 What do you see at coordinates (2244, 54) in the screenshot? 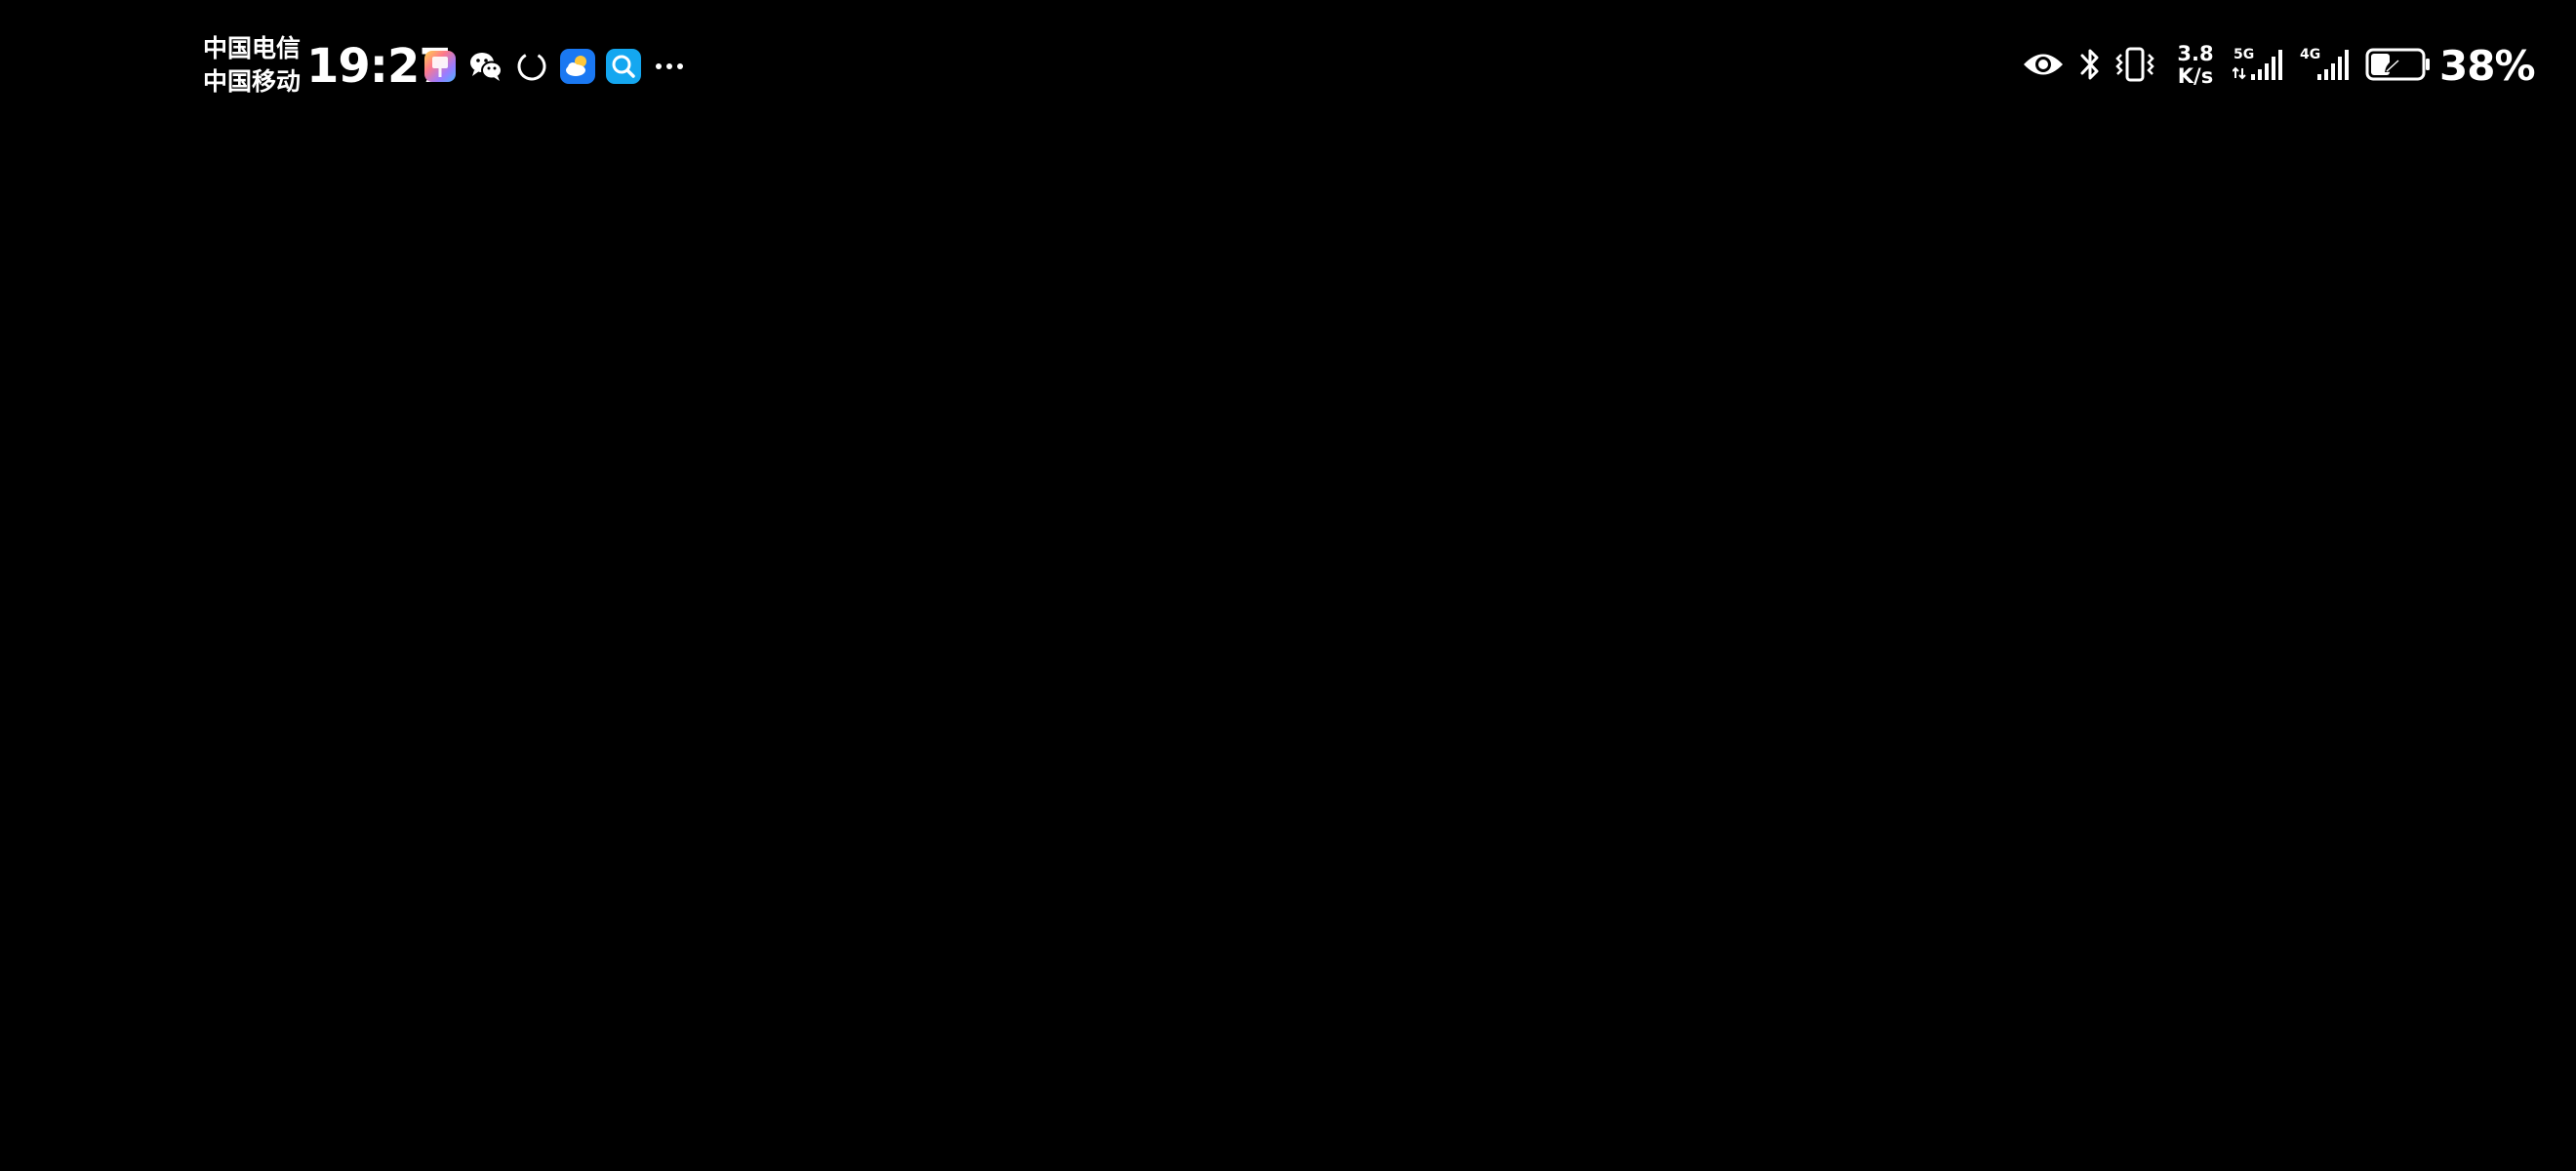
I see `signal-5g-label: 5G` at bounding box center [2244, 54].